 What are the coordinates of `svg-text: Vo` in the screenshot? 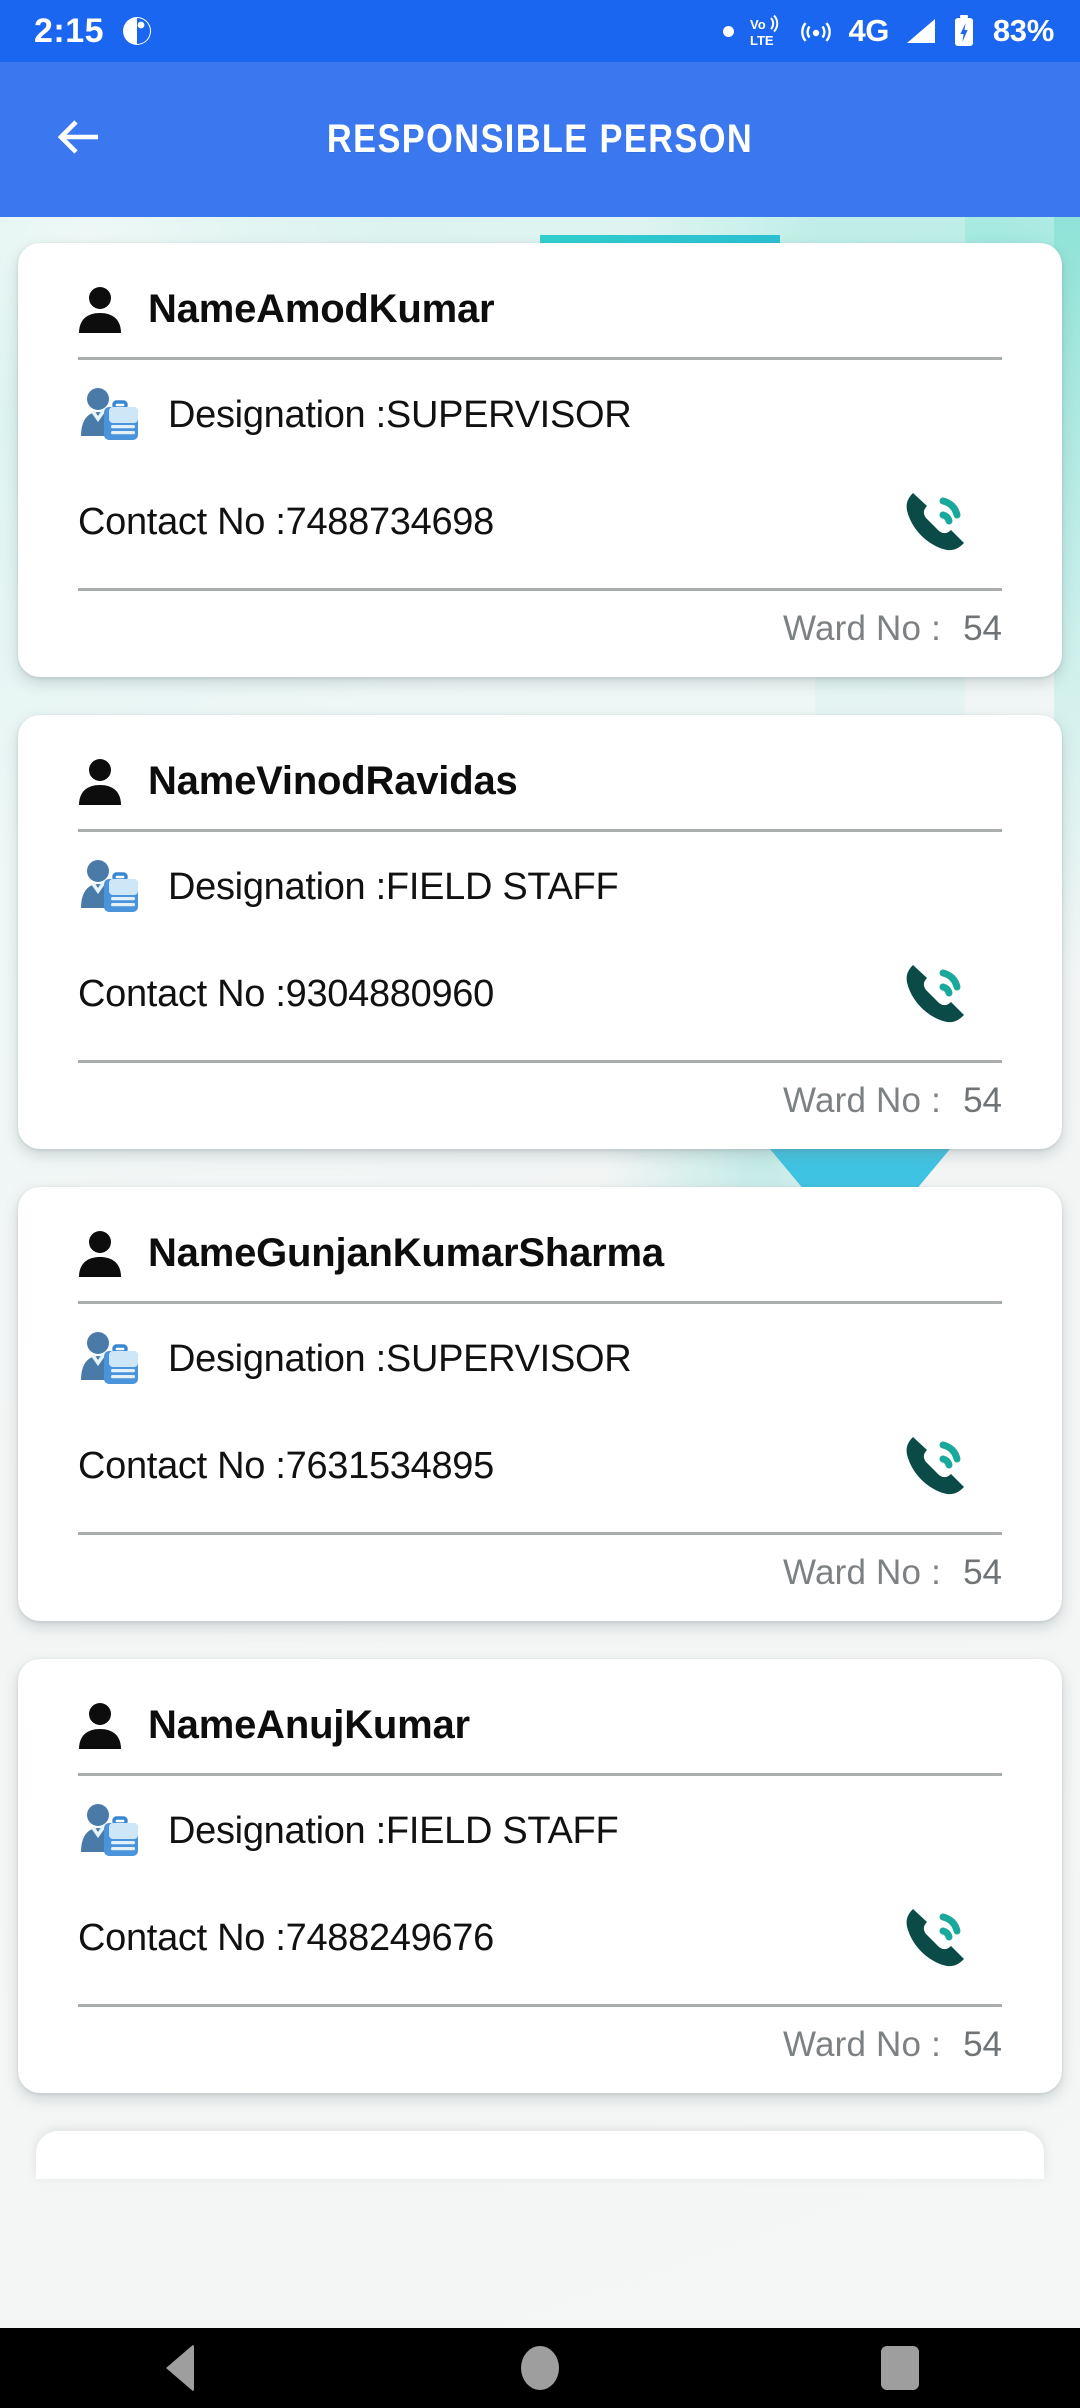 It's located at (758, 24).